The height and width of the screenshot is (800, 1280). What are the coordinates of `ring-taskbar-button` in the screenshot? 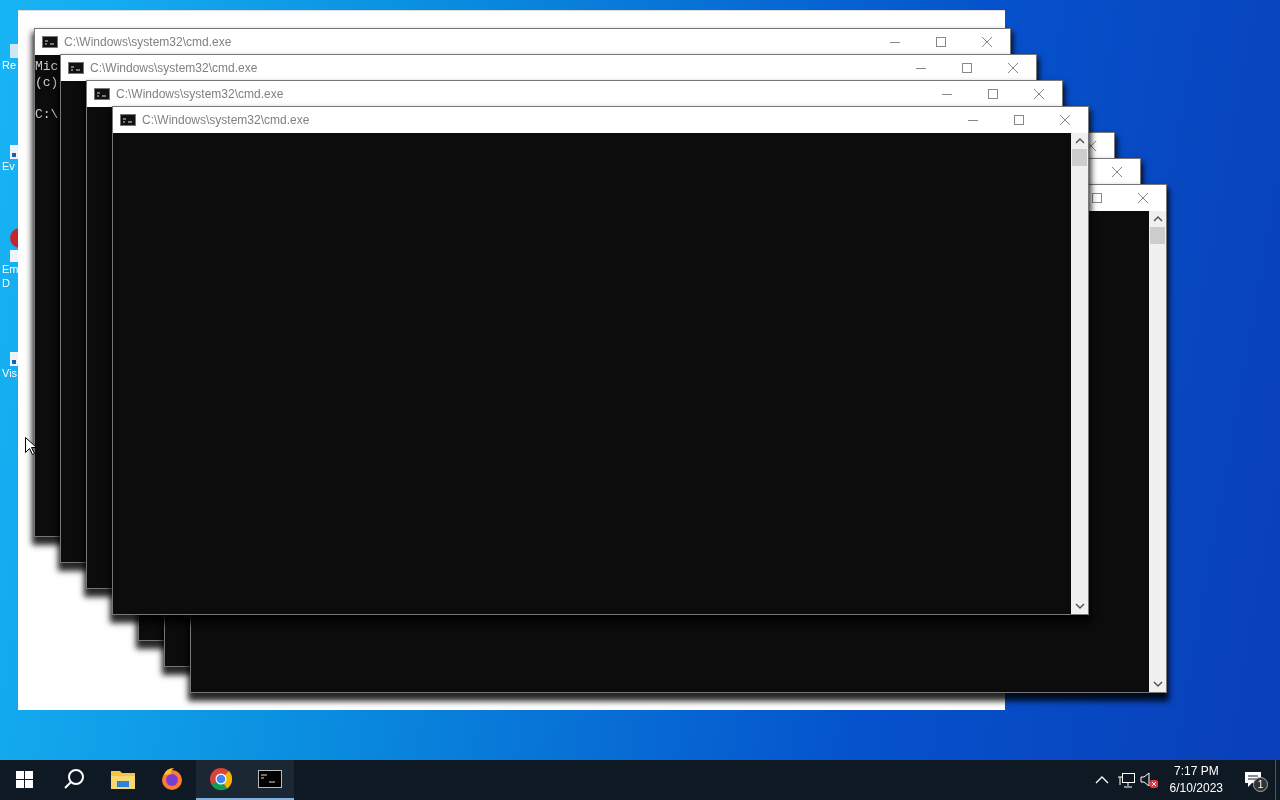 It's located at (220, 780).